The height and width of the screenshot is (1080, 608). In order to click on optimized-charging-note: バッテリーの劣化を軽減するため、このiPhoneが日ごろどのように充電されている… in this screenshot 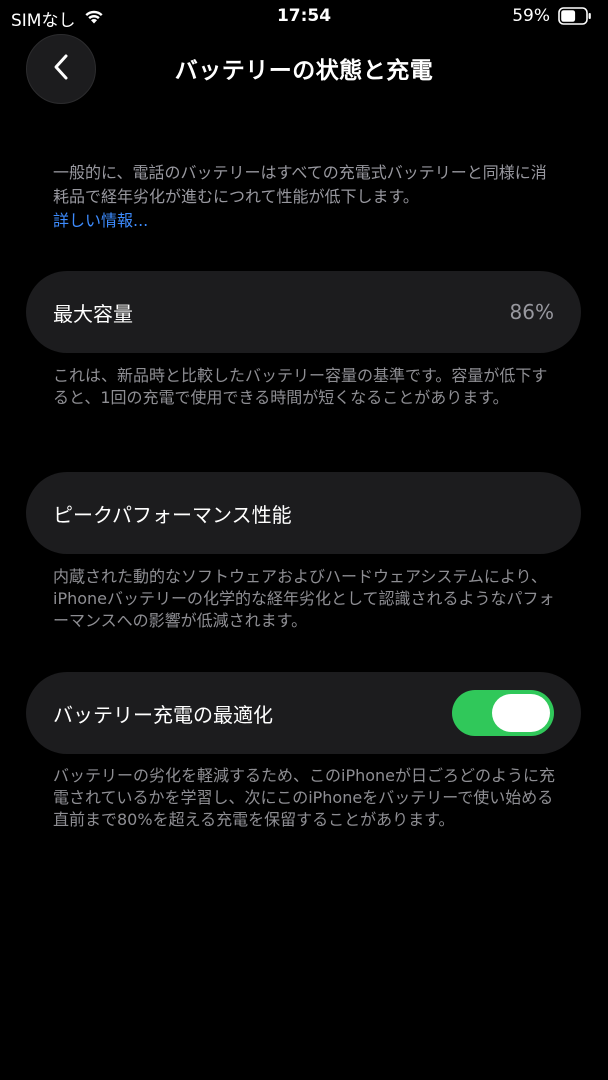, I will do `click(304, 797)`.